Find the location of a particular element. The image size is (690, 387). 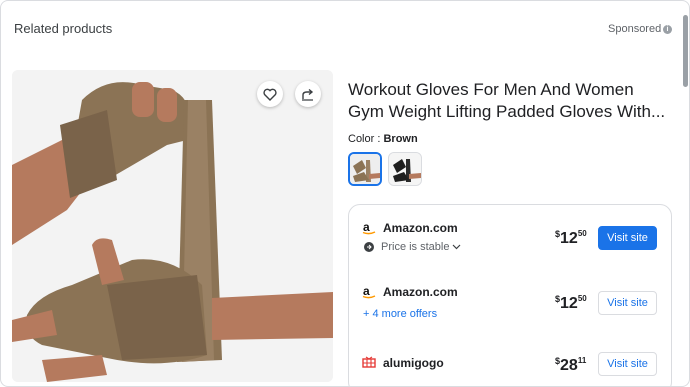

heart-icon is located at coordinates (270, 94).